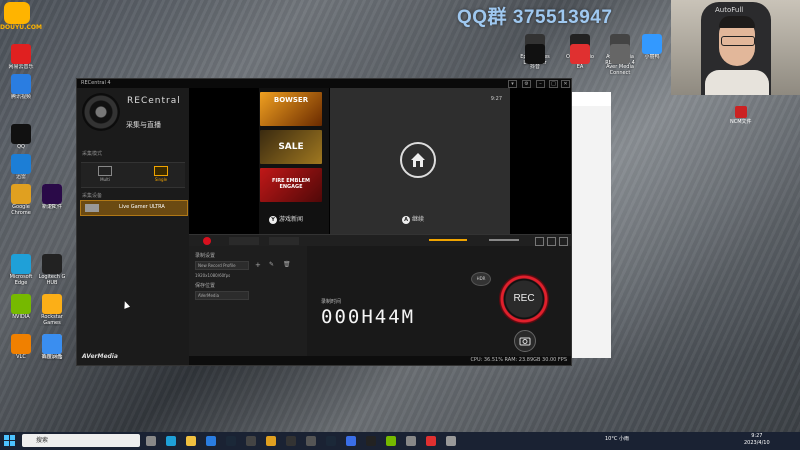 The image size is (800, 450). What do you see at coordinates (617, 438) in the screenshot?
I see `weather-widget: 10°C 小雨` at bounding box center [617, 438].